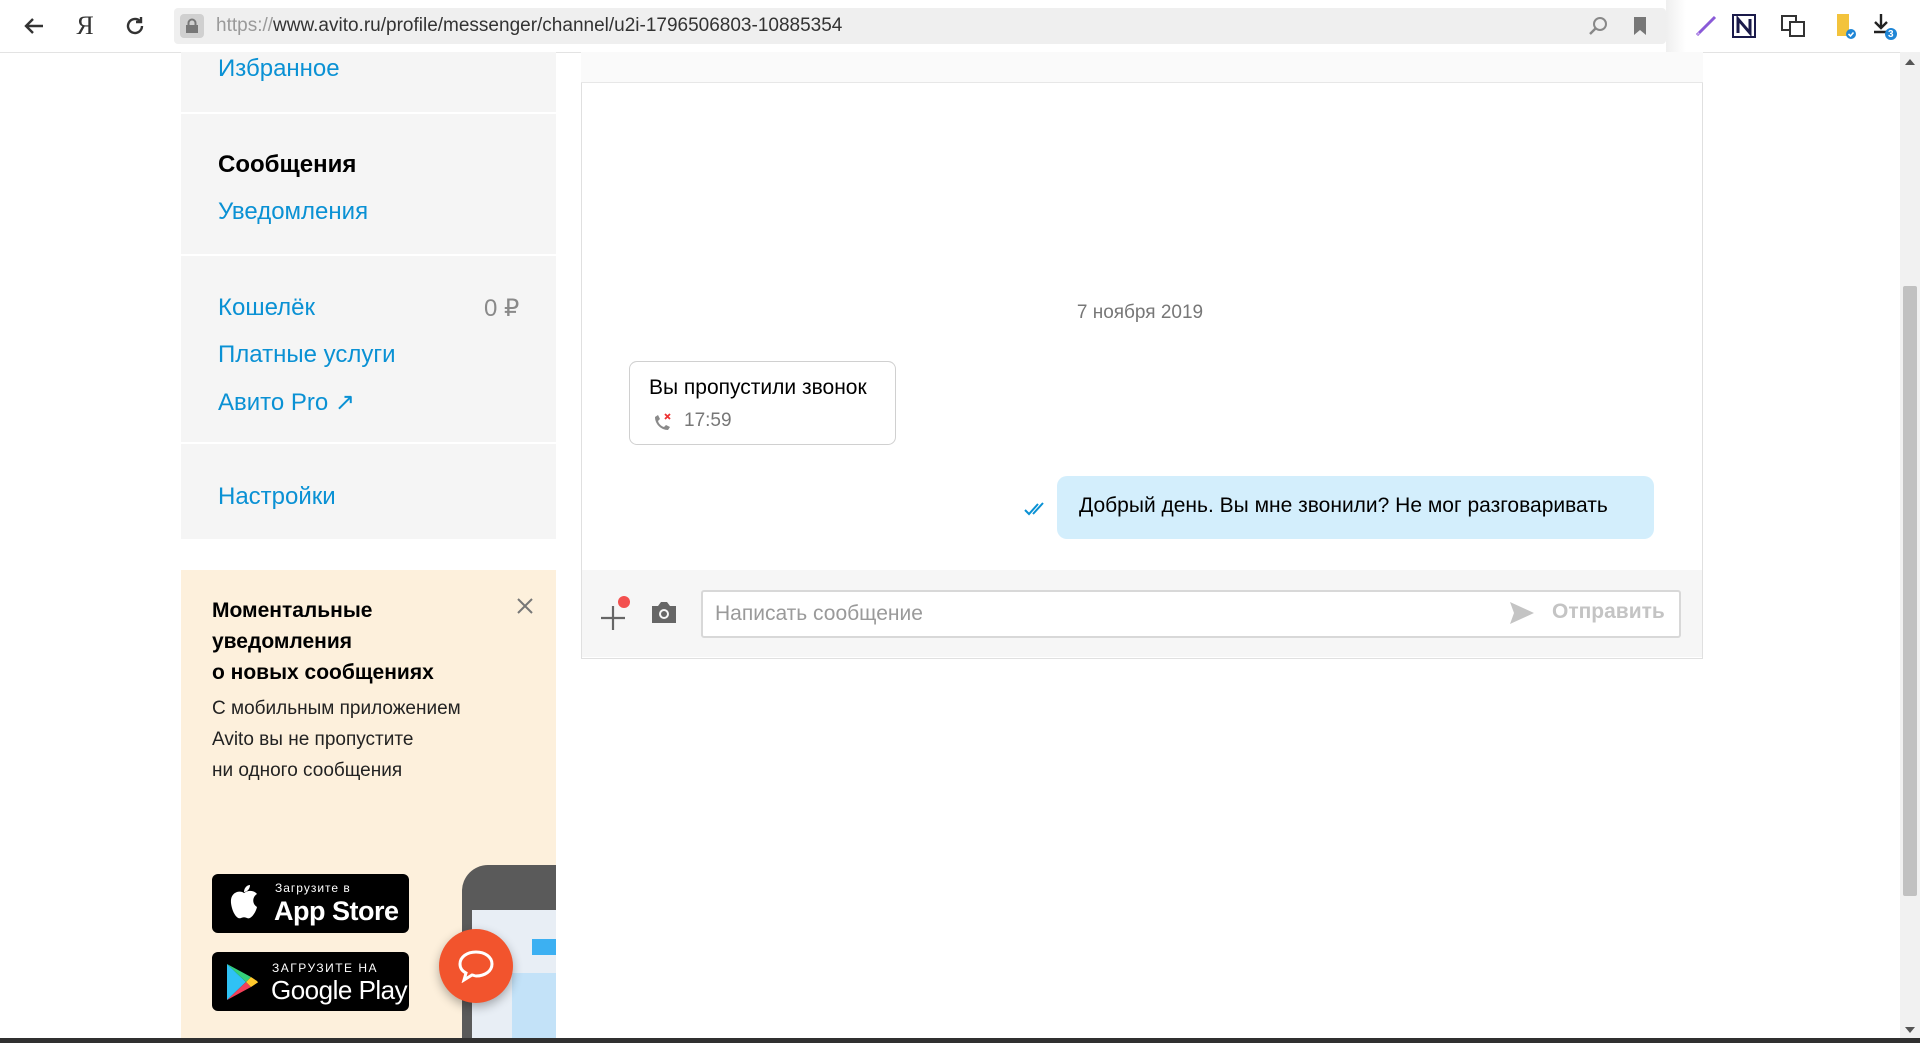  What do you see at coordinates (345, 402) in the screenshot?
I see `external-link-icon: ↗` at bounding box center [345, 402].